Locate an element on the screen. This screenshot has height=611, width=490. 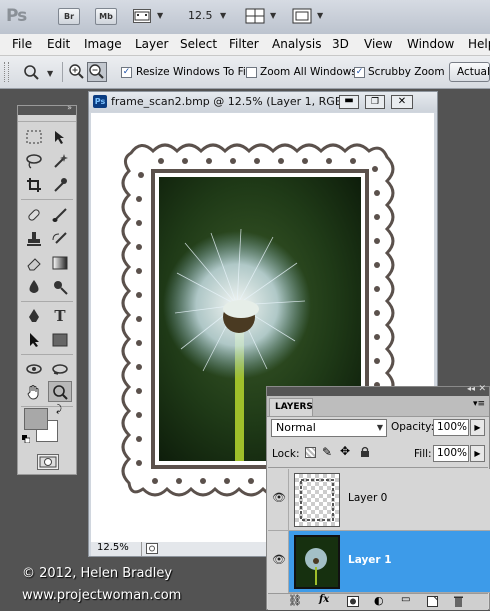
dandelion-center-highlight is located at coordinates (241, 309).